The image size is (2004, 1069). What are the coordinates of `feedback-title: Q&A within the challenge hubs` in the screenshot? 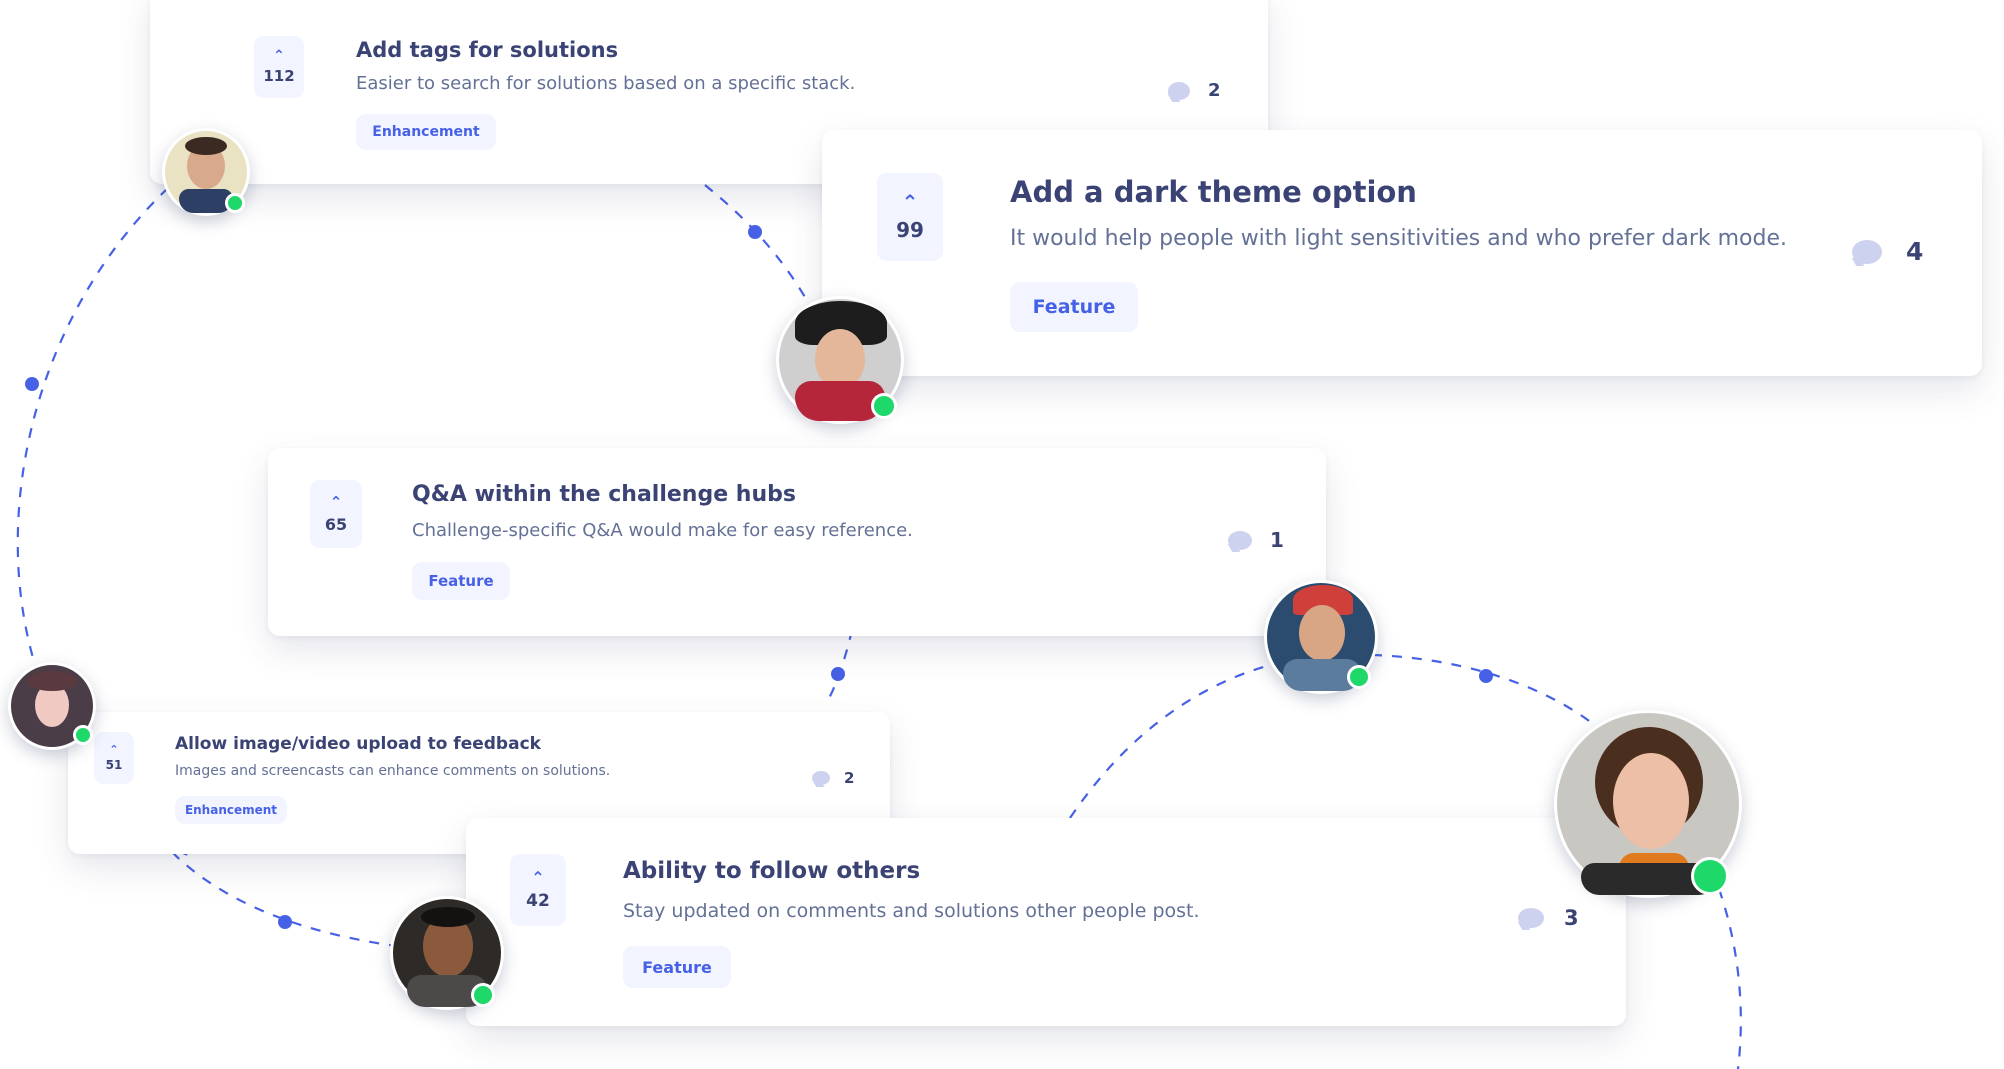 It's located at (604, 494).